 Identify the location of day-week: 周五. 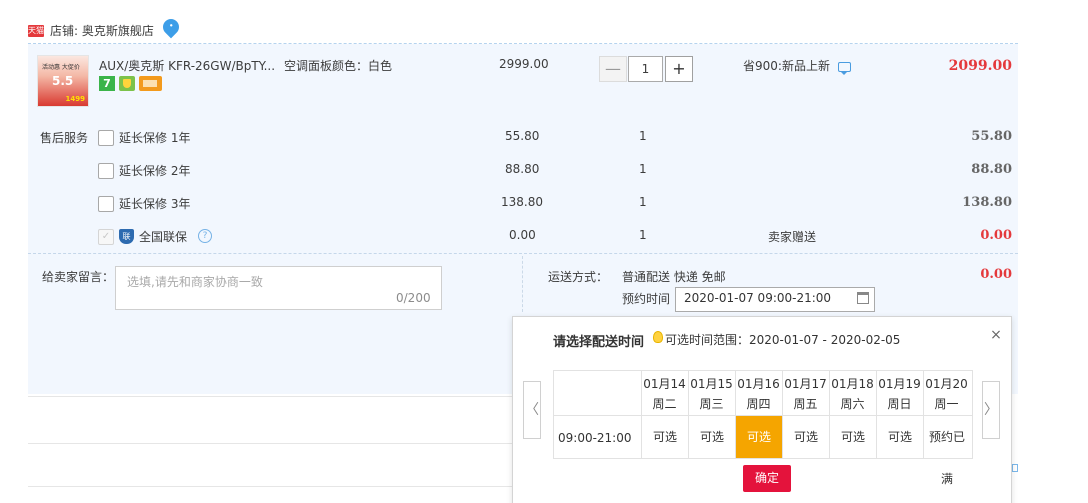
(805, 404).